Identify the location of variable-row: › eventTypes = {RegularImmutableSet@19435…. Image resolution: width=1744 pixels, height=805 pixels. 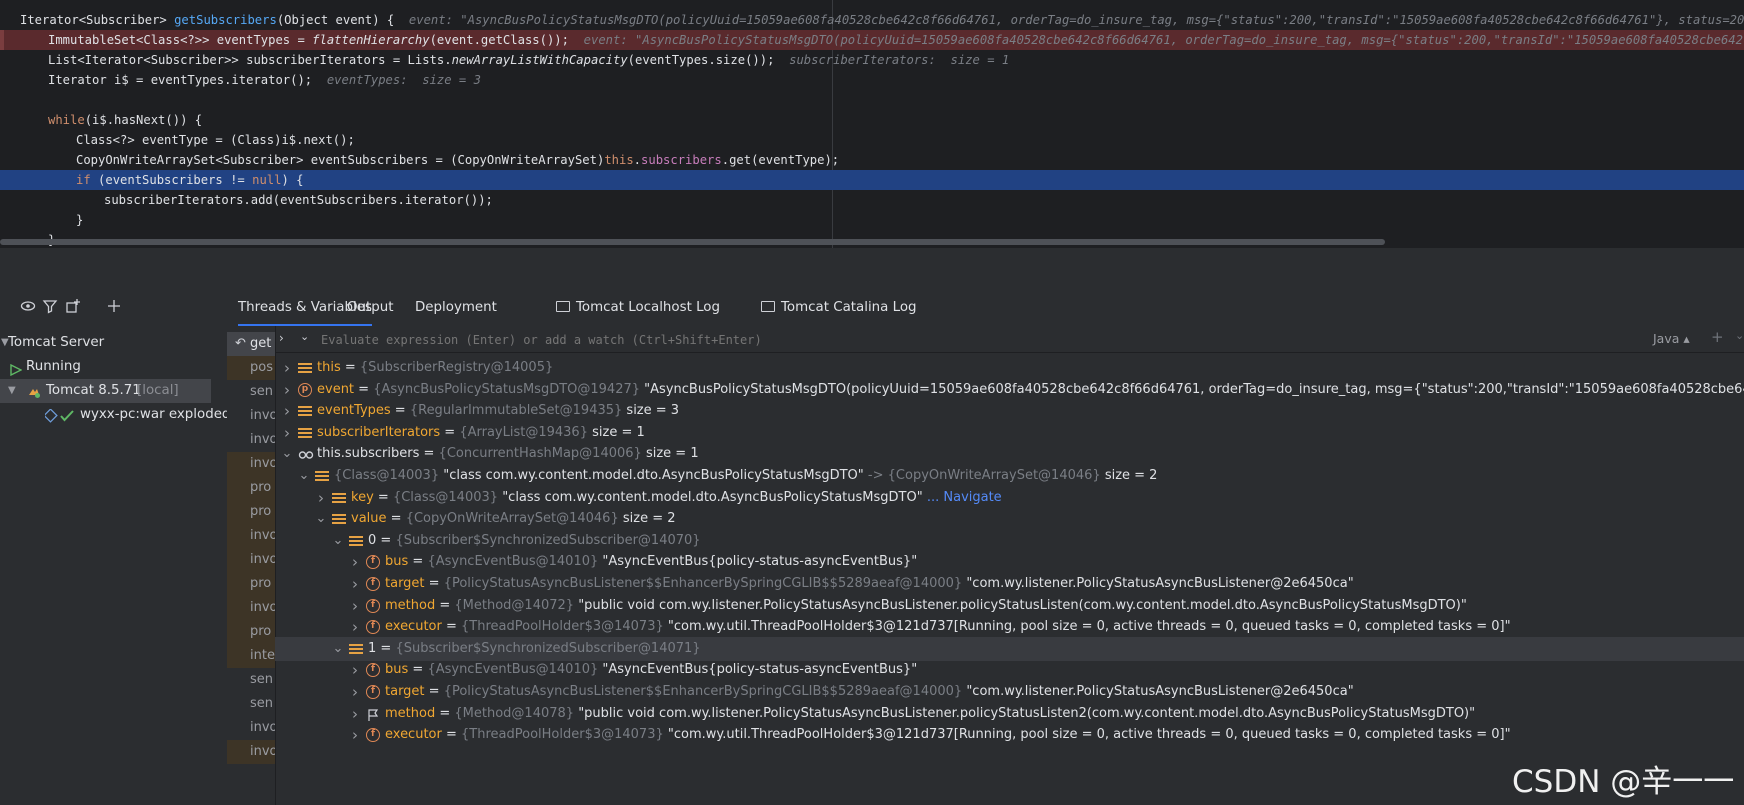
(1009, 411).